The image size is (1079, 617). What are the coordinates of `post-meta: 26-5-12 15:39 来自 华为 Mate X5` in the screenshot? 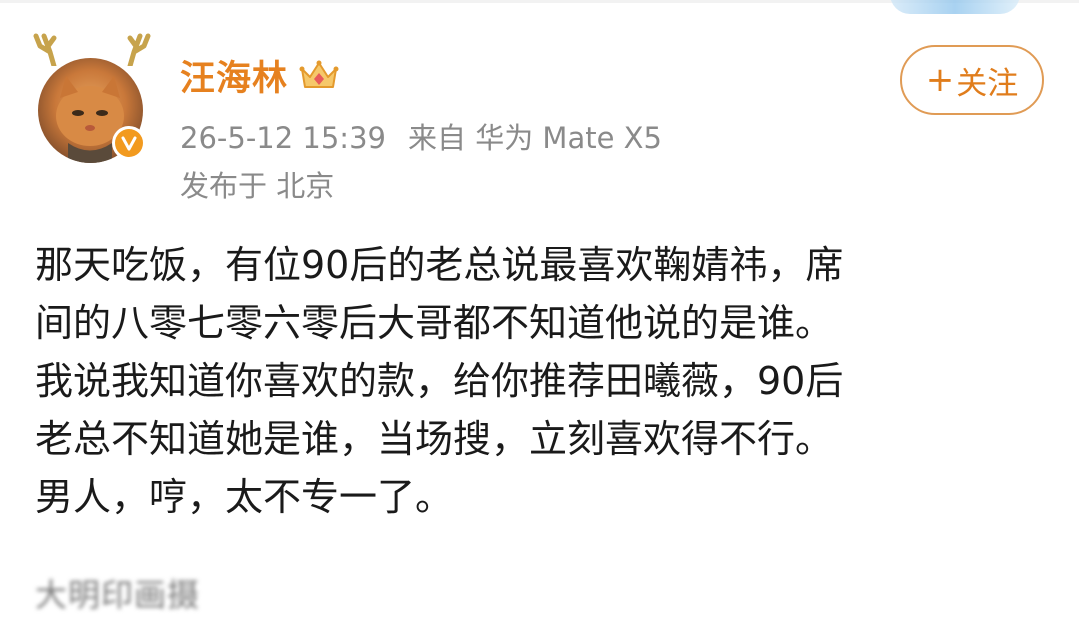 It's located at (421, 136).